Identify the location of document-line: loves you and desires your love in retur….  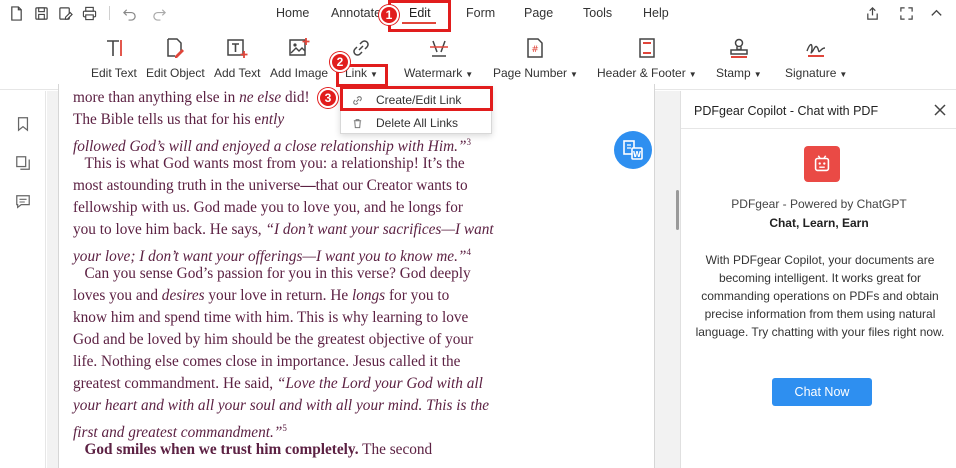
(261, 296).